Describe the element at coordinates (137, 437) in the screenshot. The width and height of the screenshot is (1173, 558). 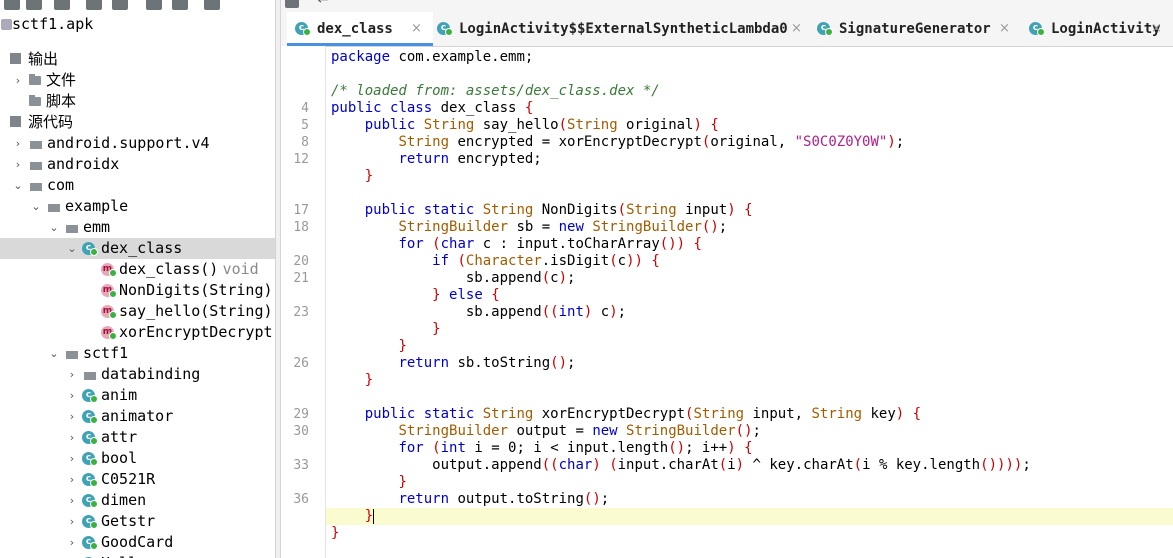
I see `tree-item: › c attr` at that location.